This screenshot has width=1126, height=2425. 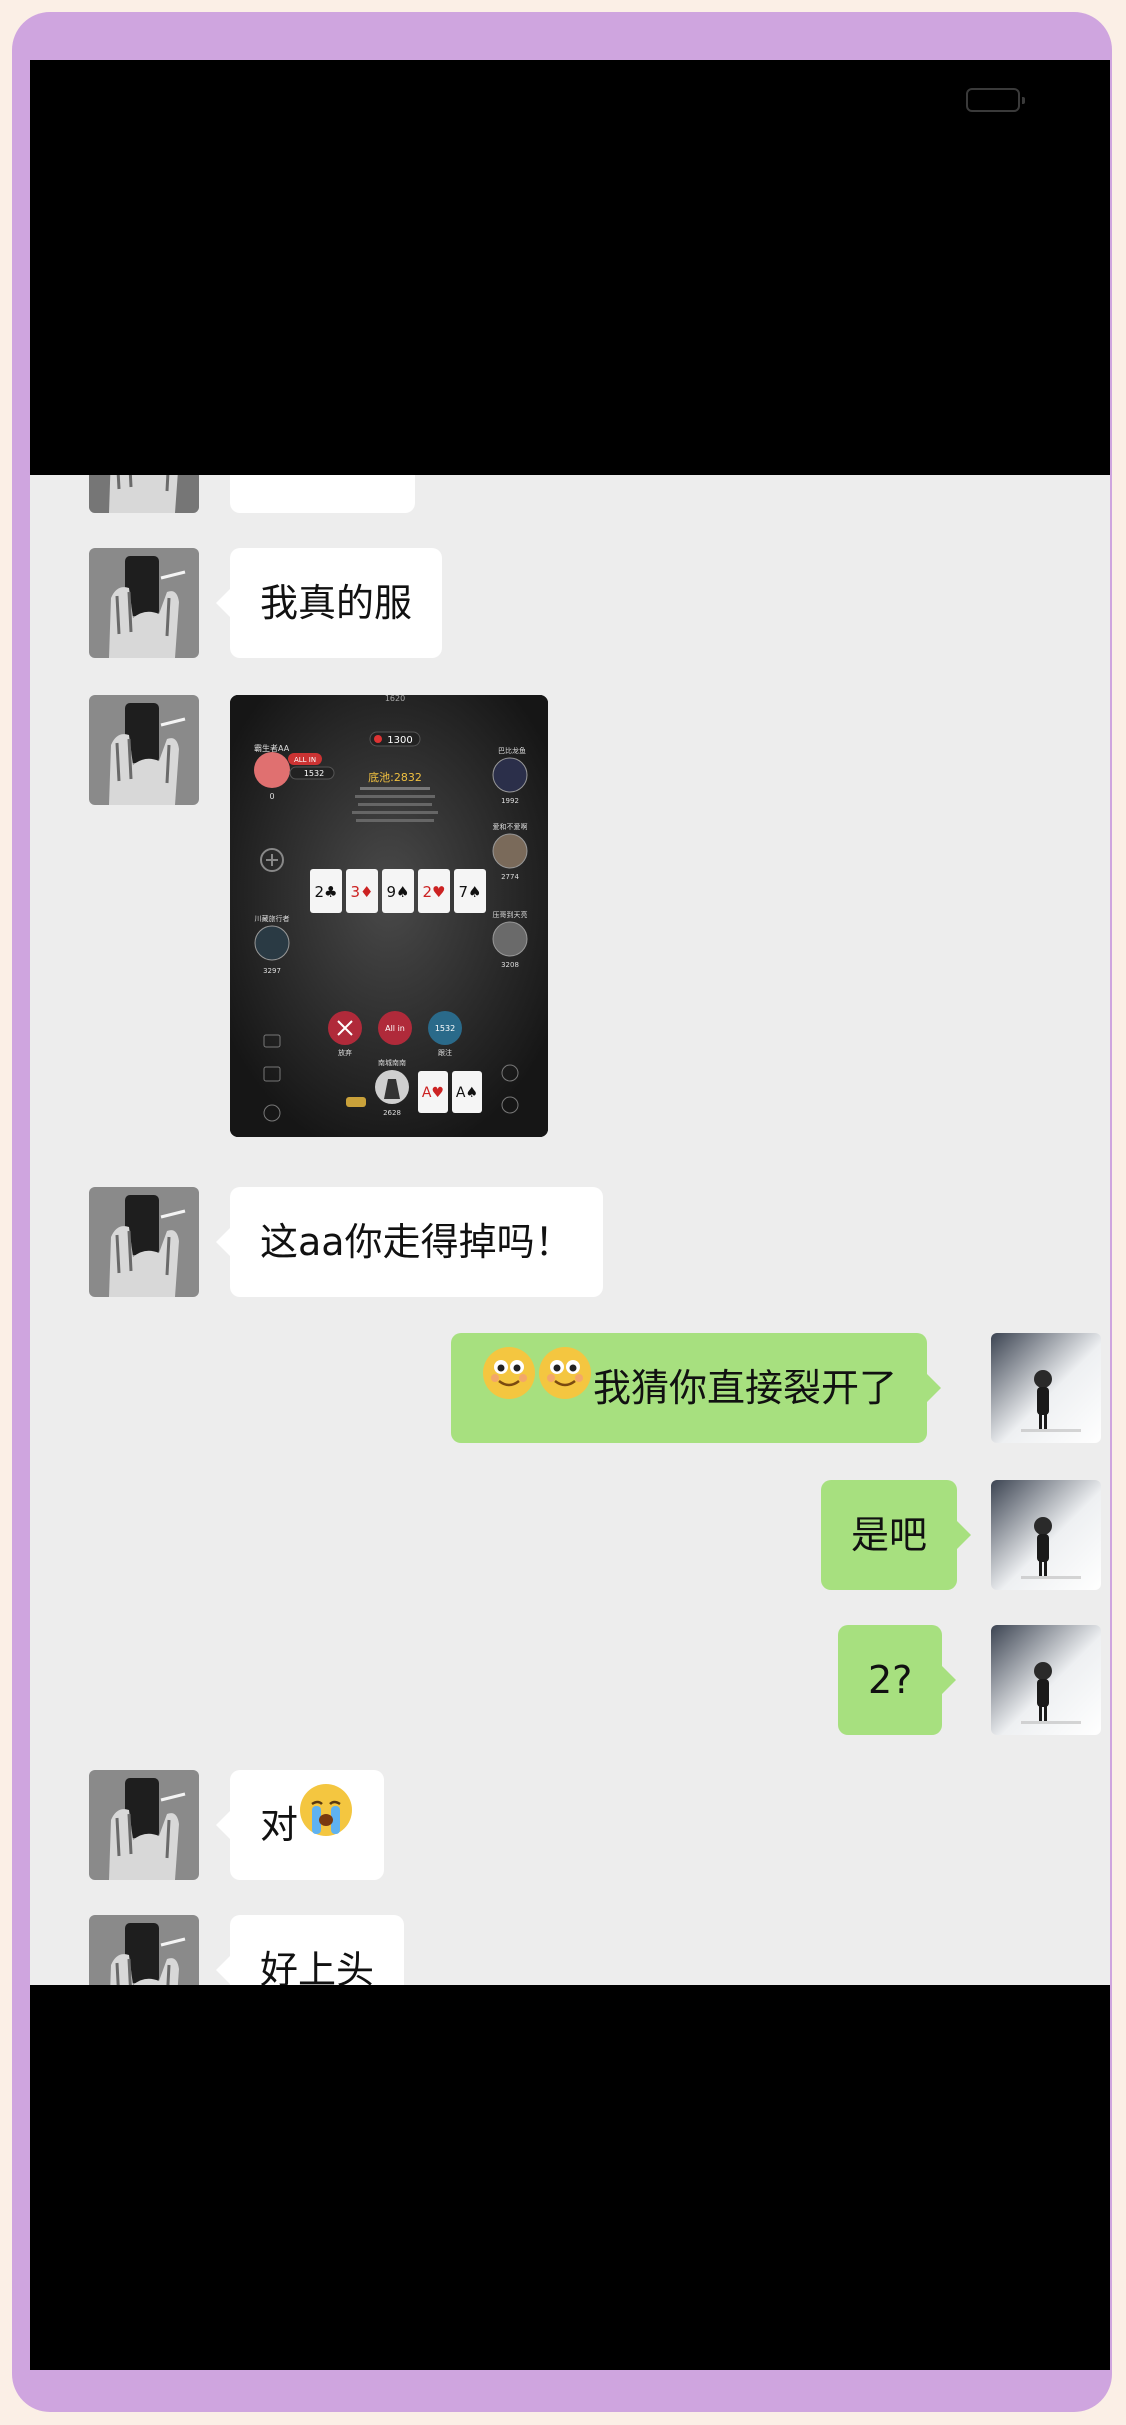 I want to click on player-bet: 0, so click(x=271, y=796).